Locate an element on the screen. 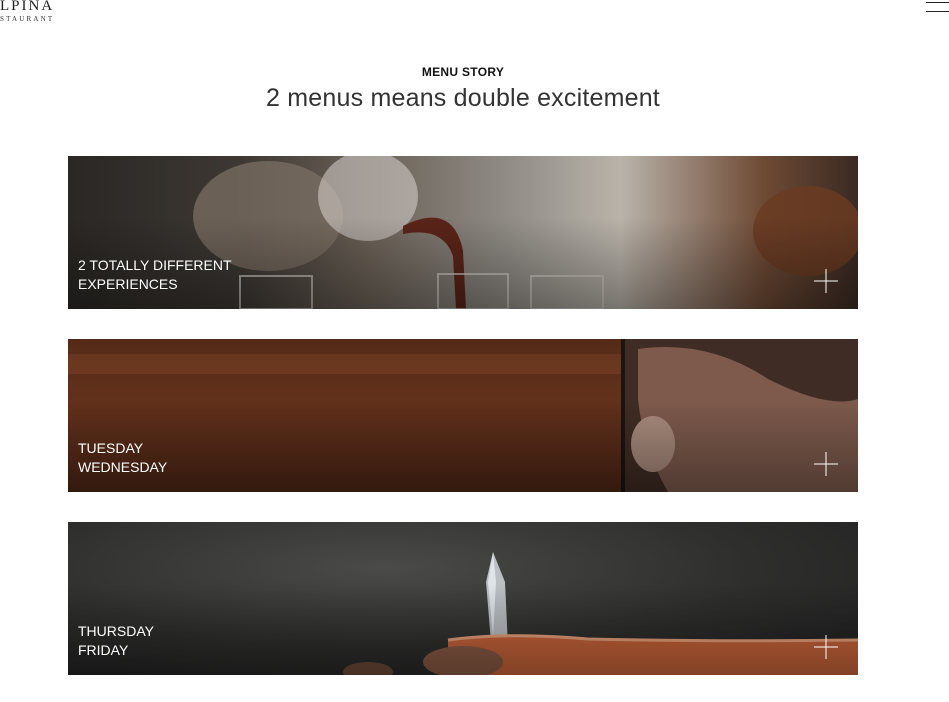  menu-toggle-icon is located at coordinates (937, 7).